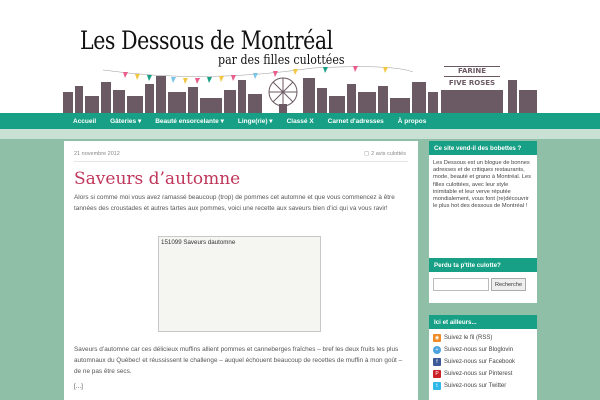 This screenshot has height=400, width=600. What do you see at coordinates (241, 161) in the screenshot?
I see `meta-divider` at bounding box center [241, 161].